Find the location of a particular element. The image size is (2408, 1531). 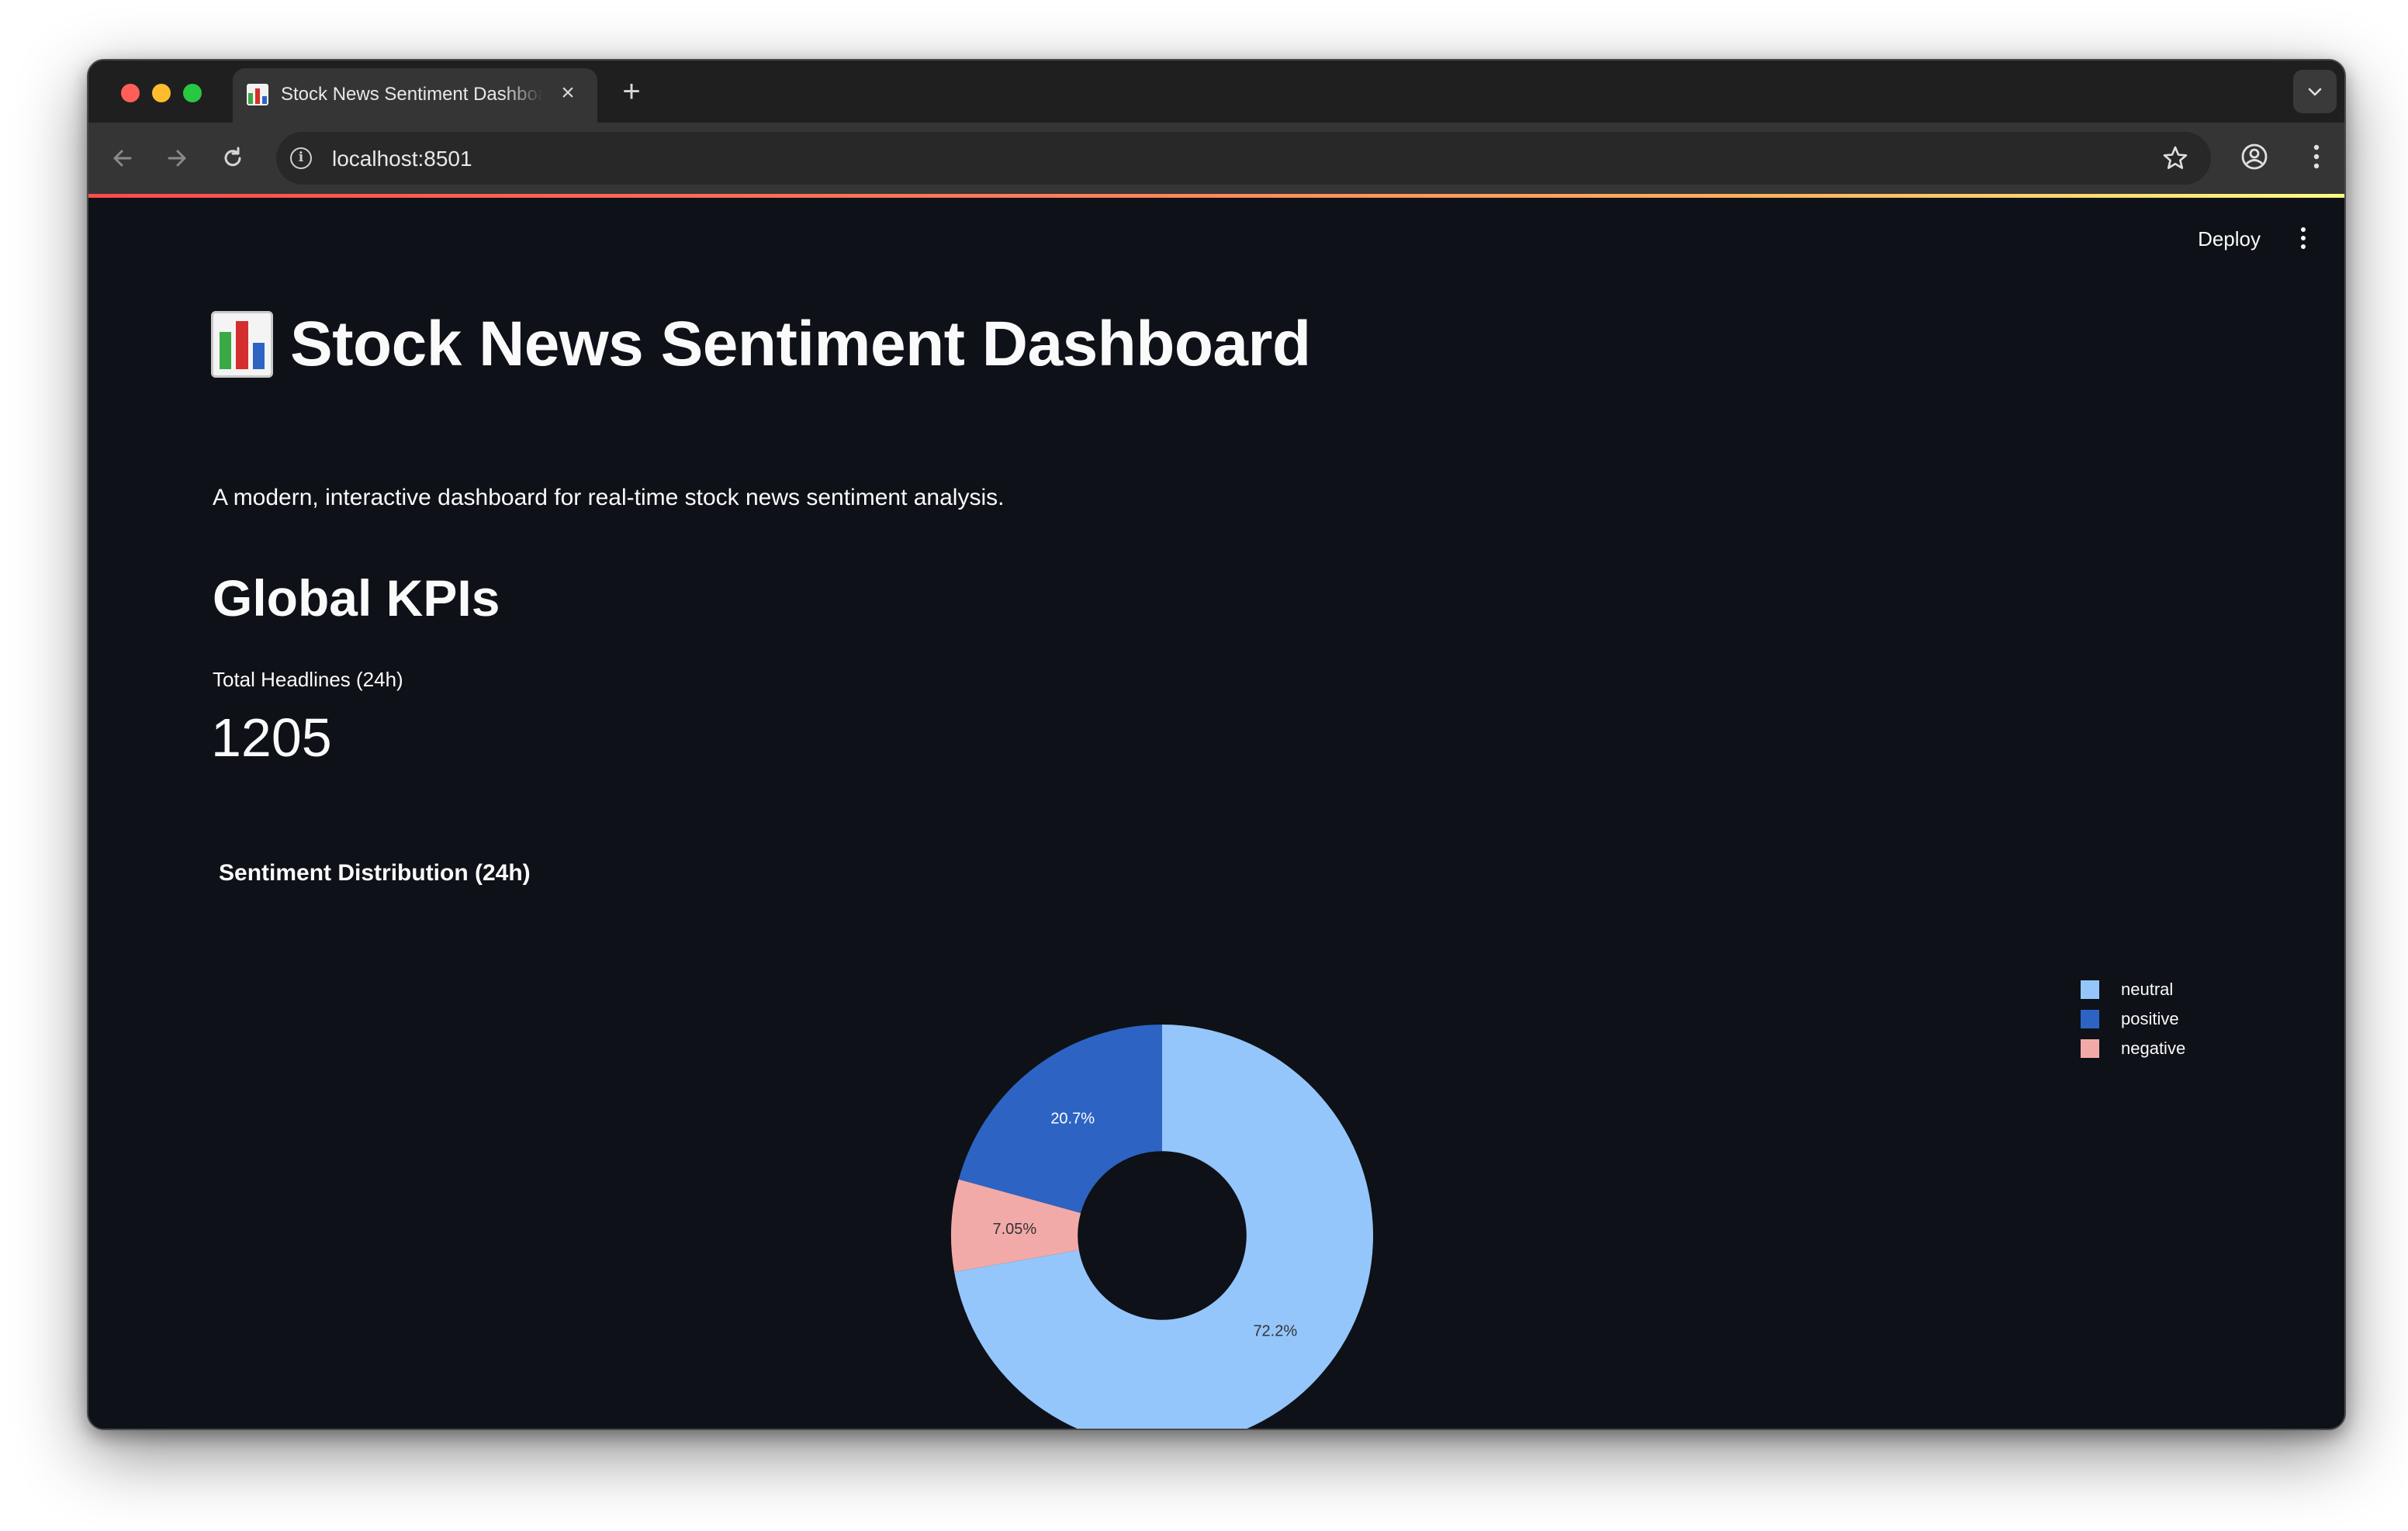

pie-label-negative: 7.05% is located at coordinates (1014, 1229).